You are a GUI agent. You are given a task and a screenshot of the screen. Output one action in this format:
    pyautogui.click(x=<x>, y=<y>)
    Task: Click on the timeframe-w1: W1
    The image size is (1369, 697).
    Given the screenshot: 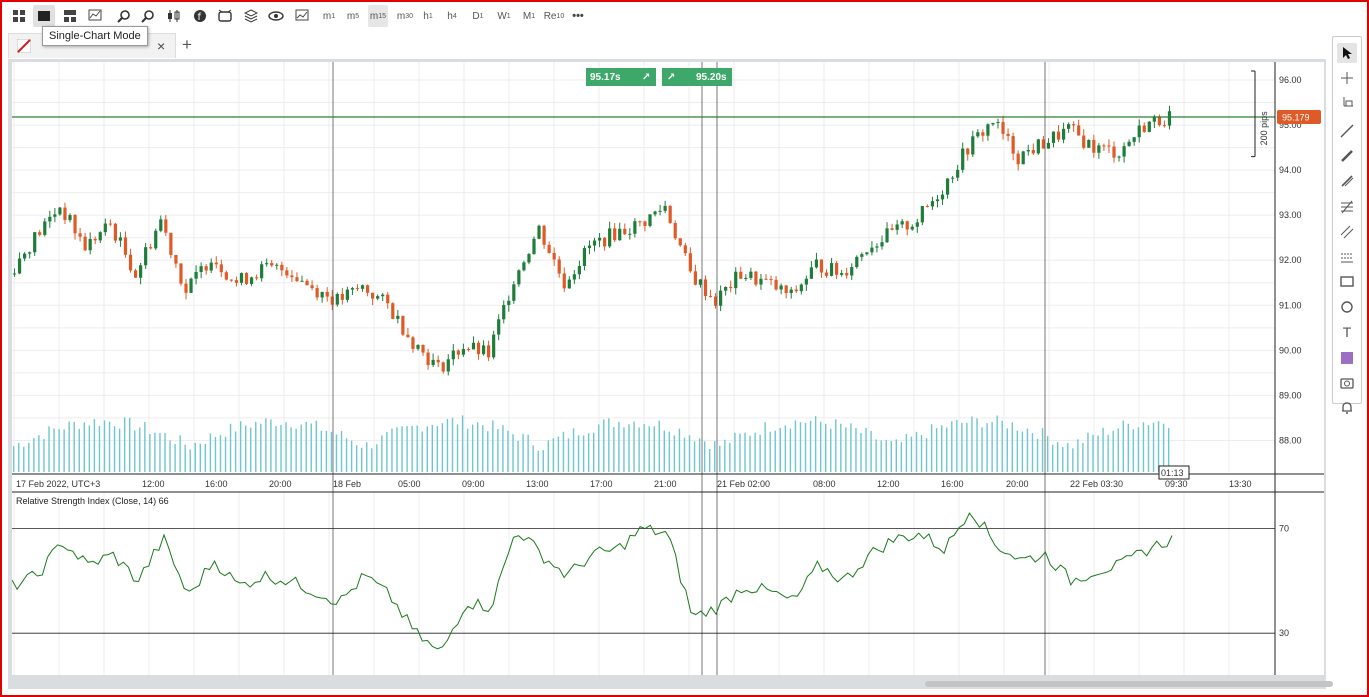 What is the action you would take?
    pyautogui.click(x=504, y=16)
    